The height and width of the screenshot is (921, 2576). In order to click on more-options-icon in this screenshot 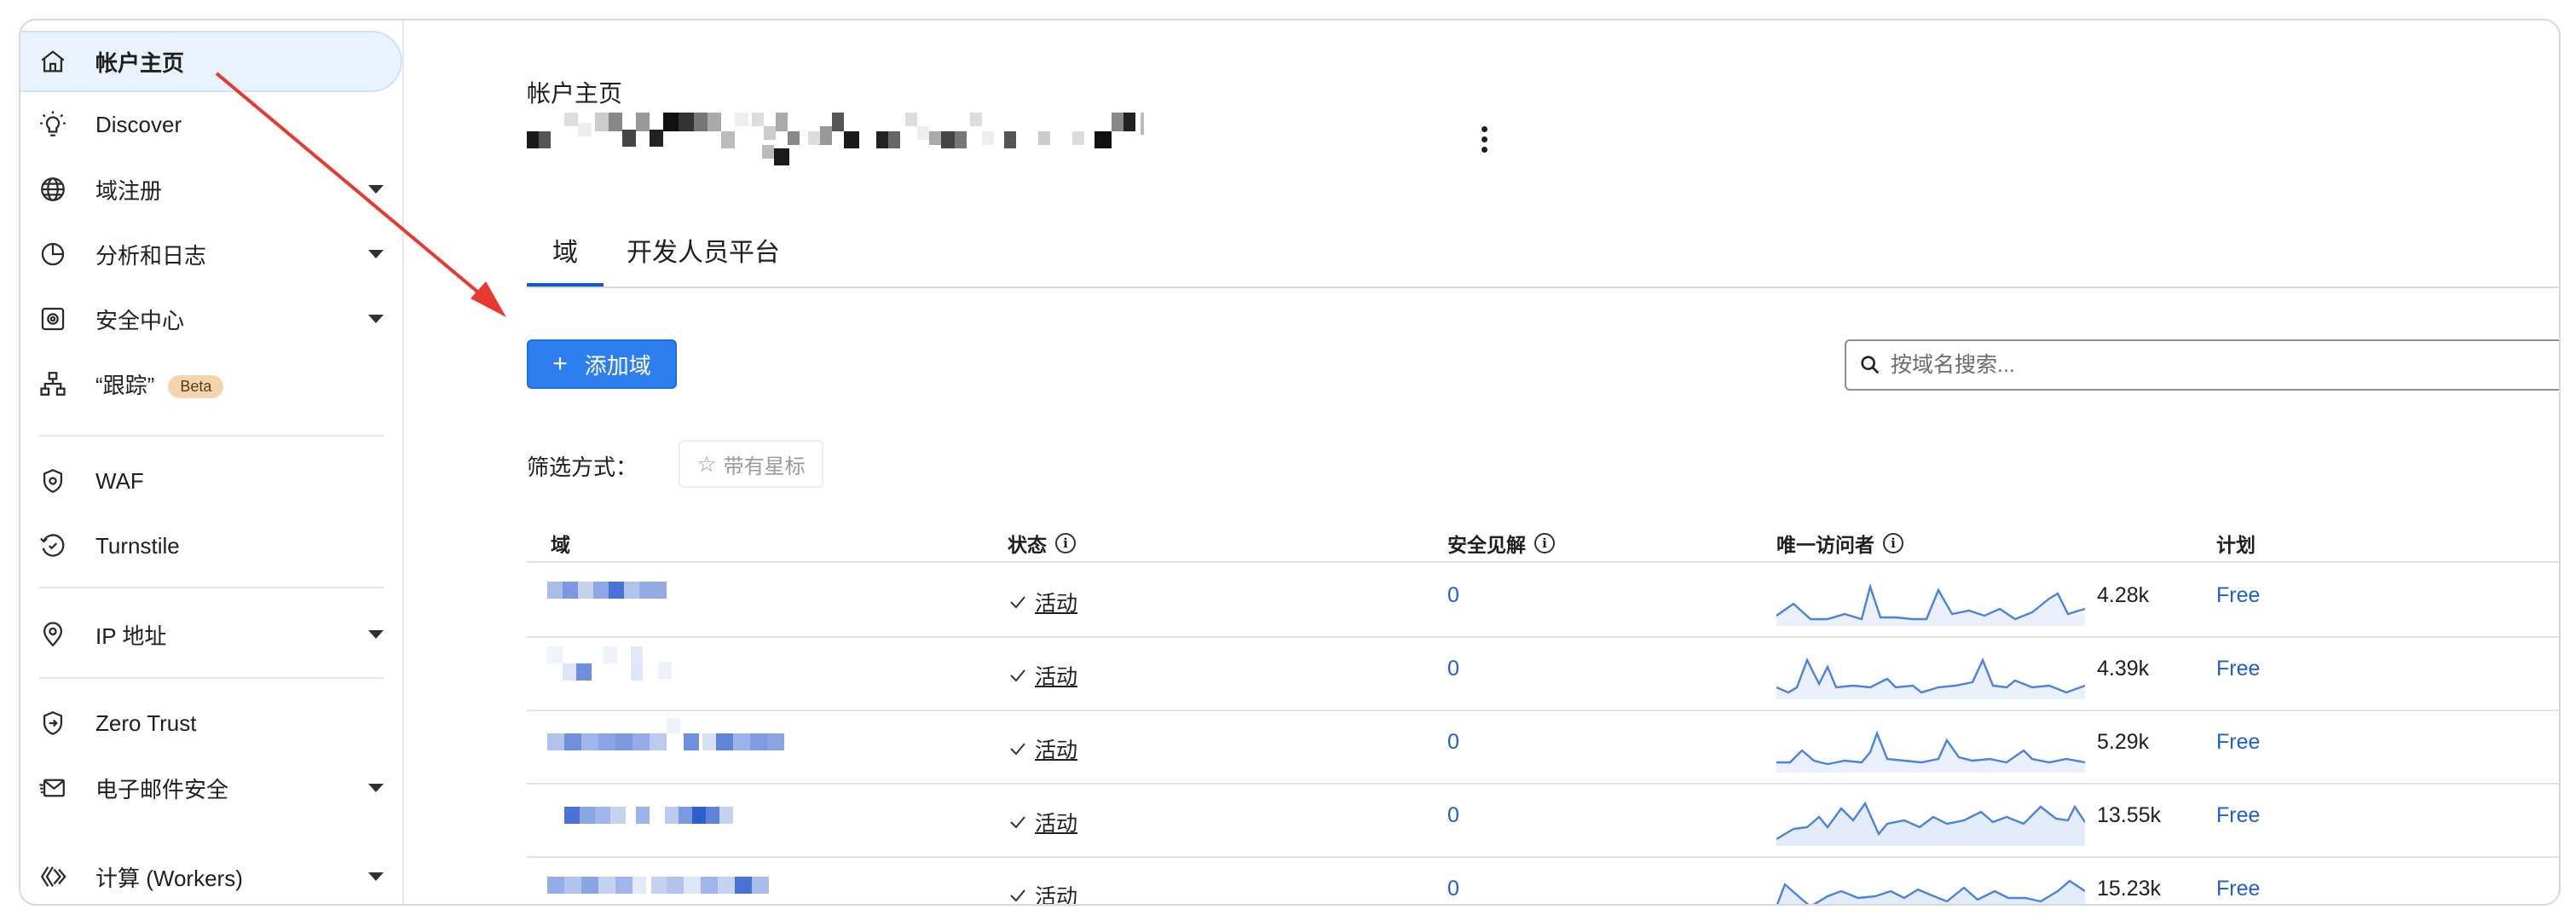, I will do `click(1484, 143)`.